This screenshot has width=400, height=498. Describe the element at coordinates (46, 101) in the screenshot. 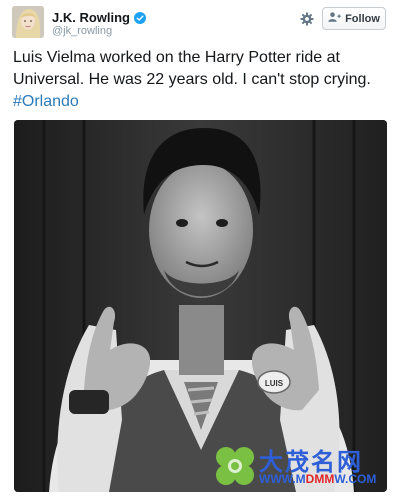

I see `hashtag-link: #Orlando` at that location.